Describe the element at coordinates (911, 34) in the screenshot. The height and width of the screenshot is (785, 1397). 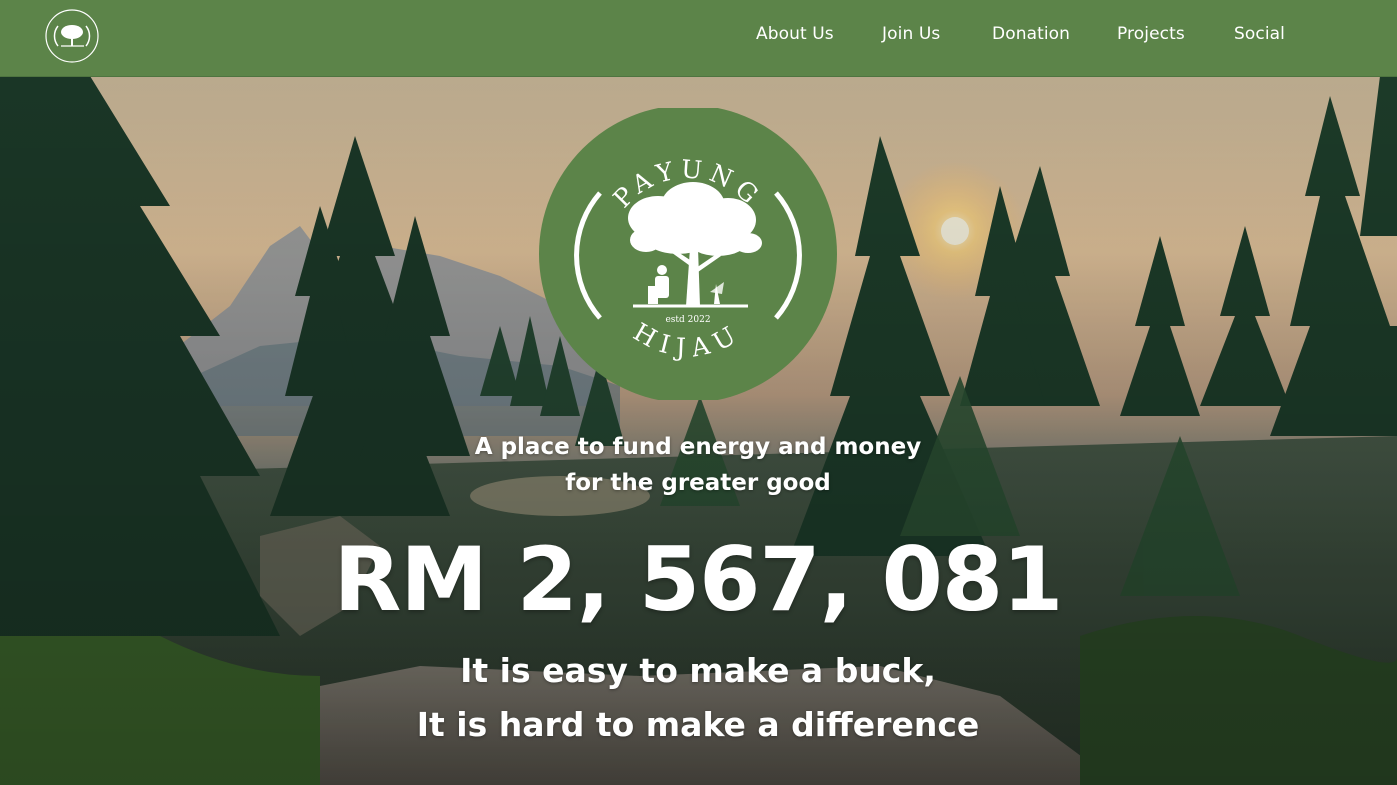
I see `nav-join-us: Join Us` at that location.